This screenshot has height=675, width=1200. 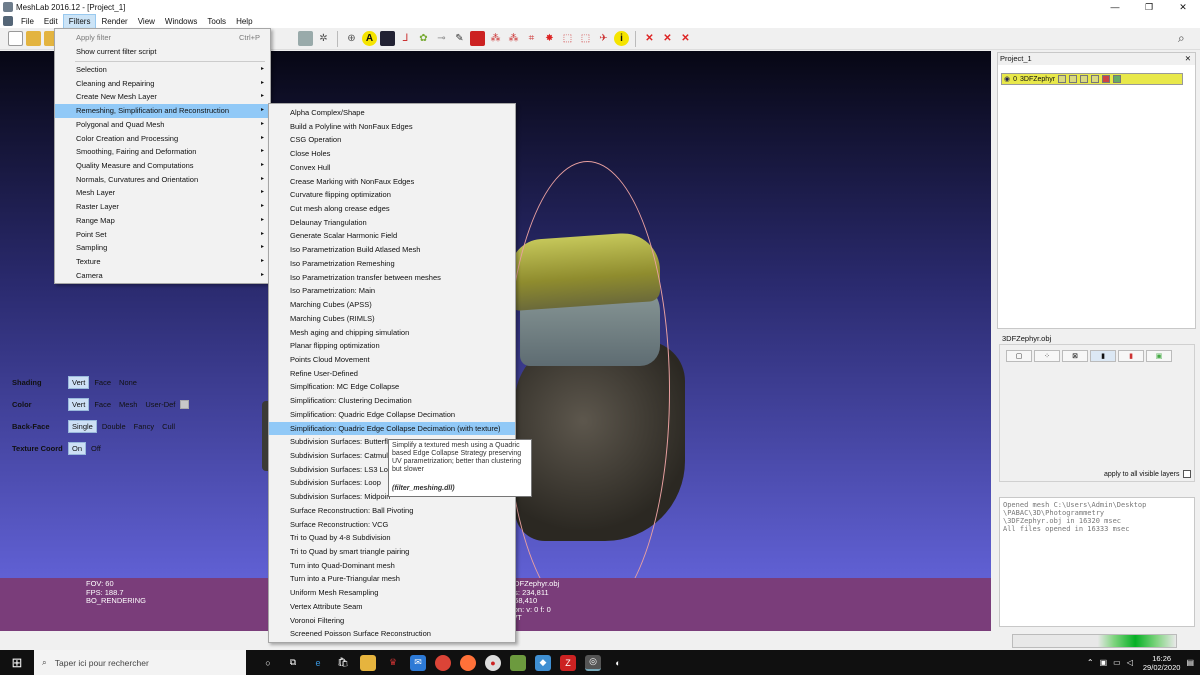 I want to click on paint-icon: ✎, so click(x=459, y=38).